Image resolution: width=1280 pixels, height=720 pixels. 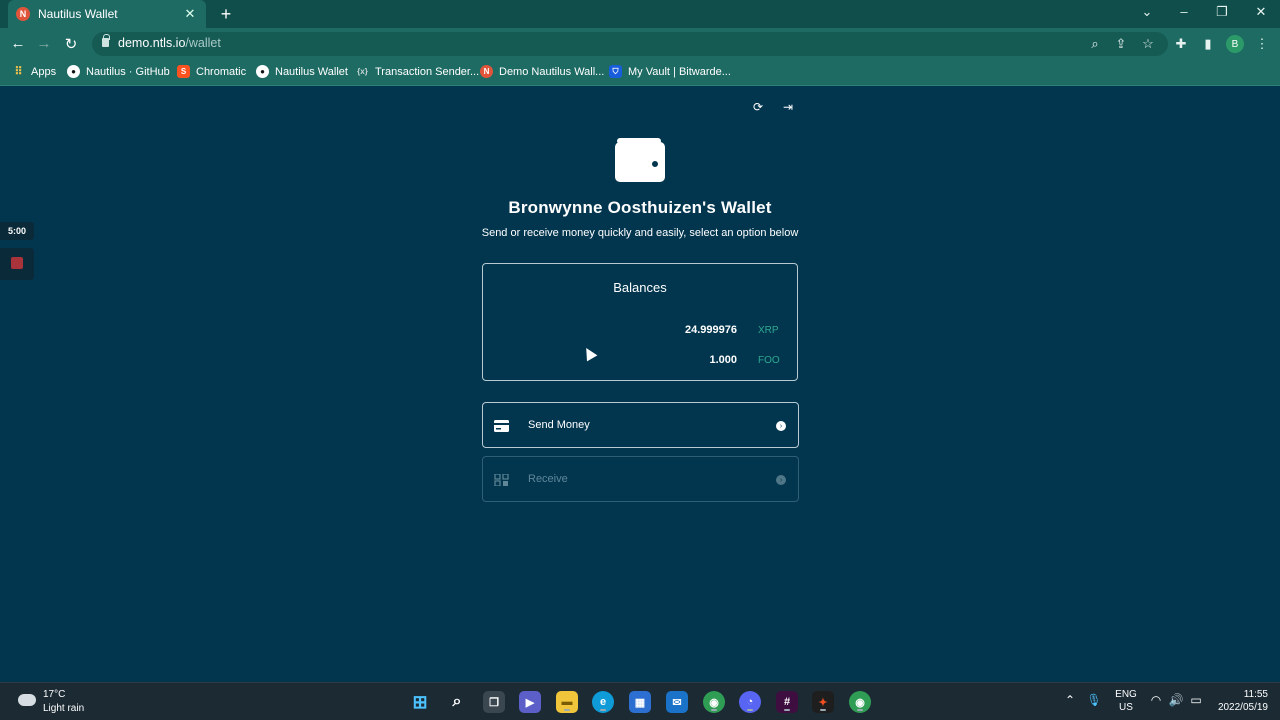 What do you see at coordinates (1148, 44) in the screenshot?
I see `bookmark-star-icon: ☆` at bounding box center [1148, 44].